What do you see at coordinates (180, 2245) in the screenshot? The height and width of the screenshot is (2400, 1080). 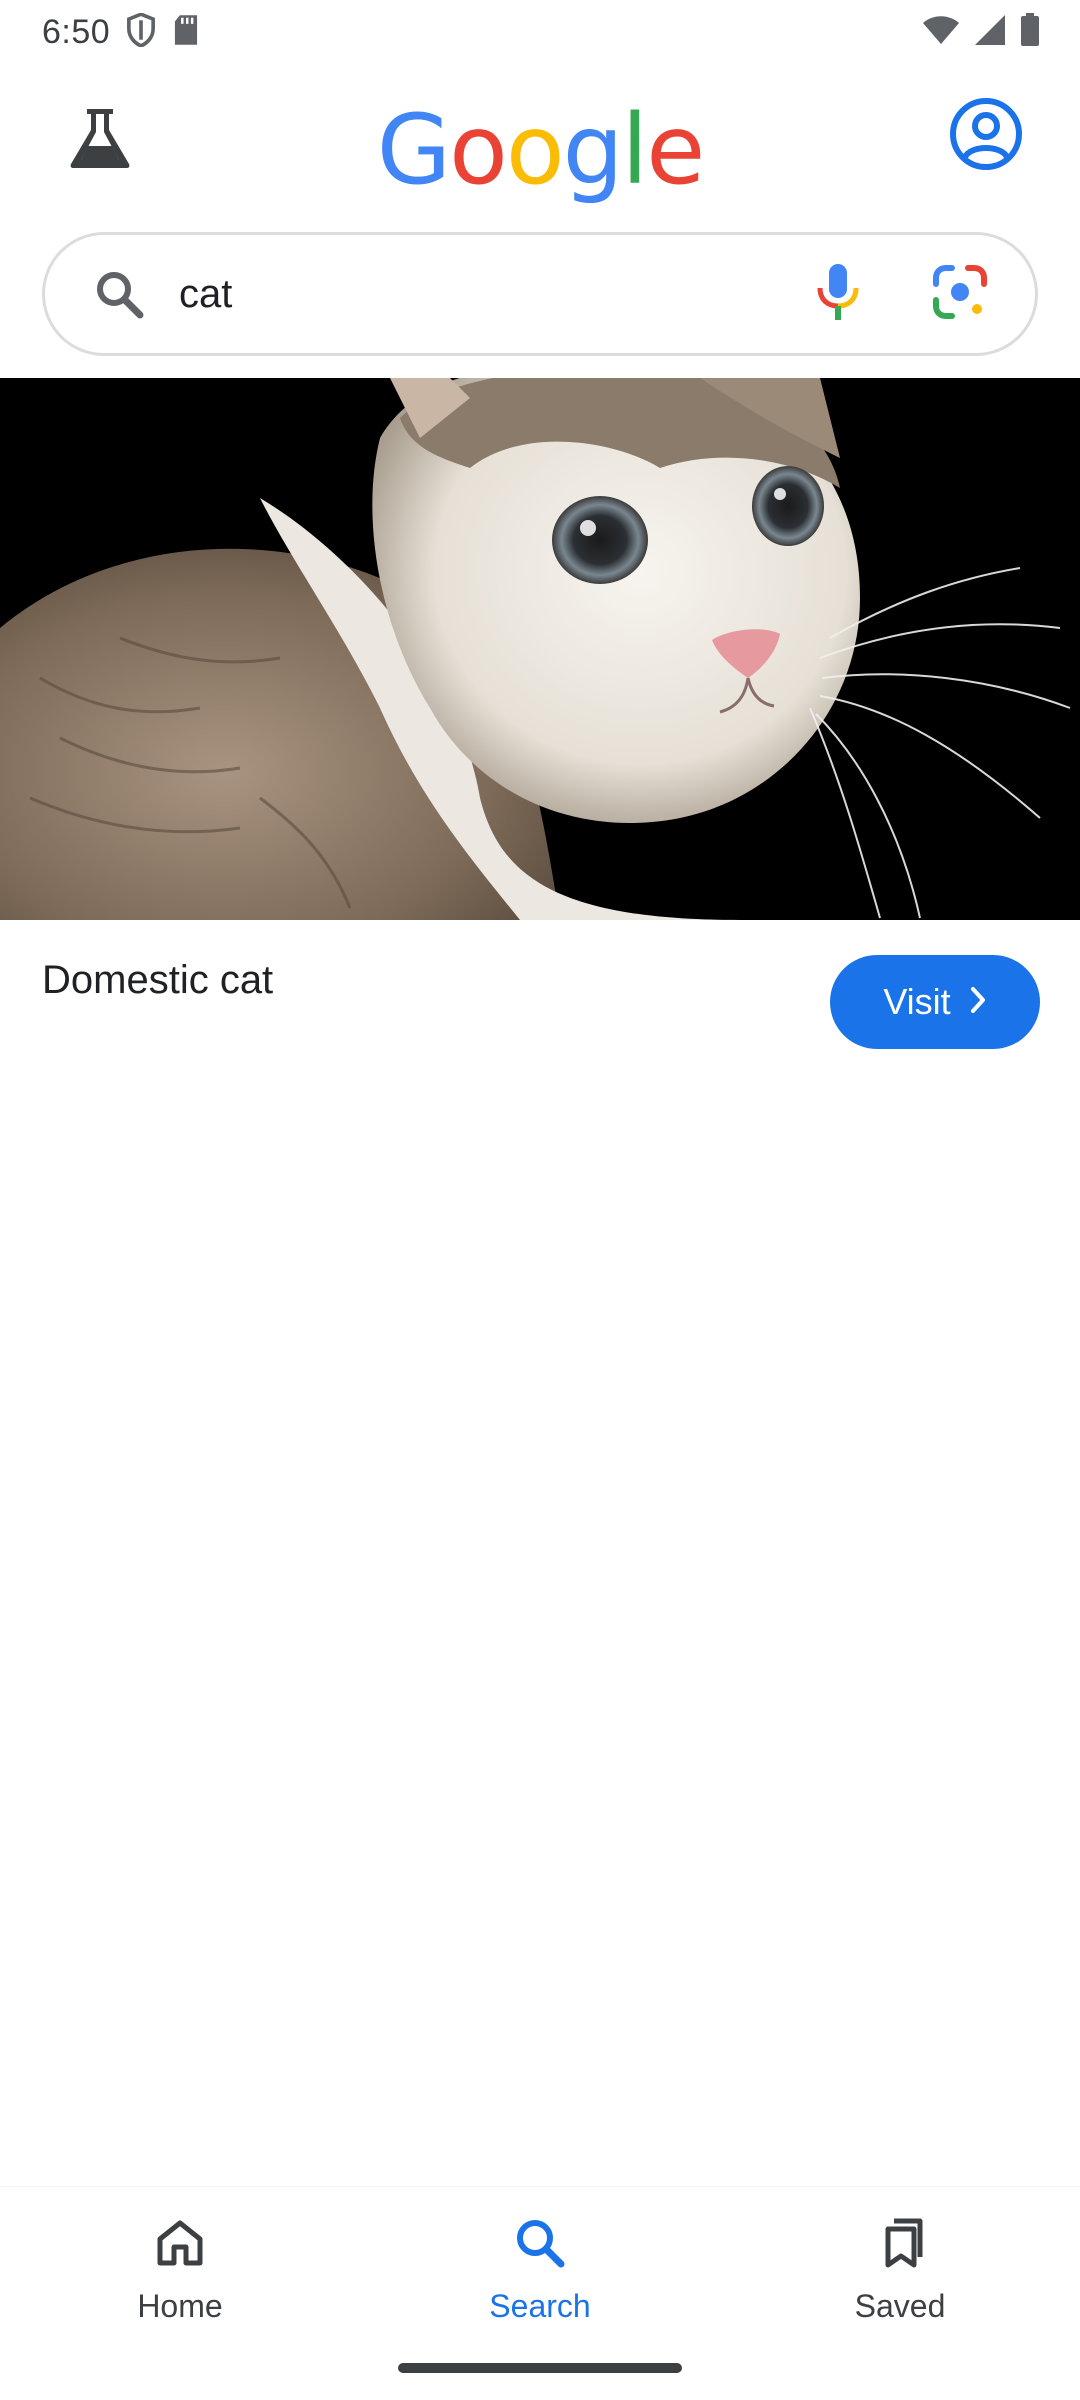 I see `home-icon` at bounding box center [180, 2245].